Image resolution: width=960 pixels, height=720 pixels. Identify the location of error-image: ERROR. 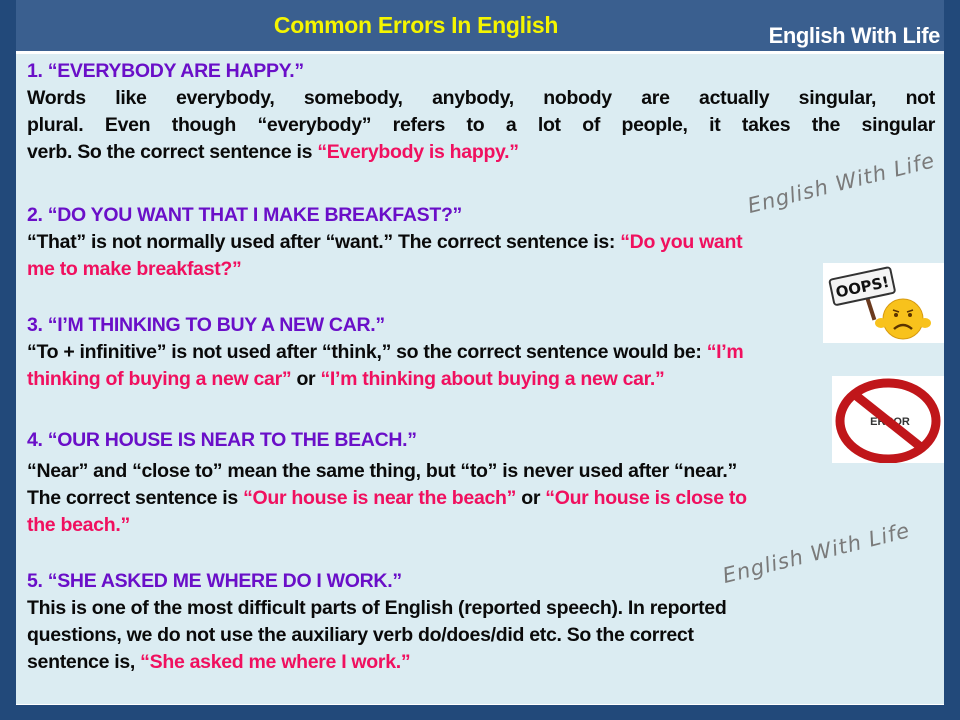
(888, 419).